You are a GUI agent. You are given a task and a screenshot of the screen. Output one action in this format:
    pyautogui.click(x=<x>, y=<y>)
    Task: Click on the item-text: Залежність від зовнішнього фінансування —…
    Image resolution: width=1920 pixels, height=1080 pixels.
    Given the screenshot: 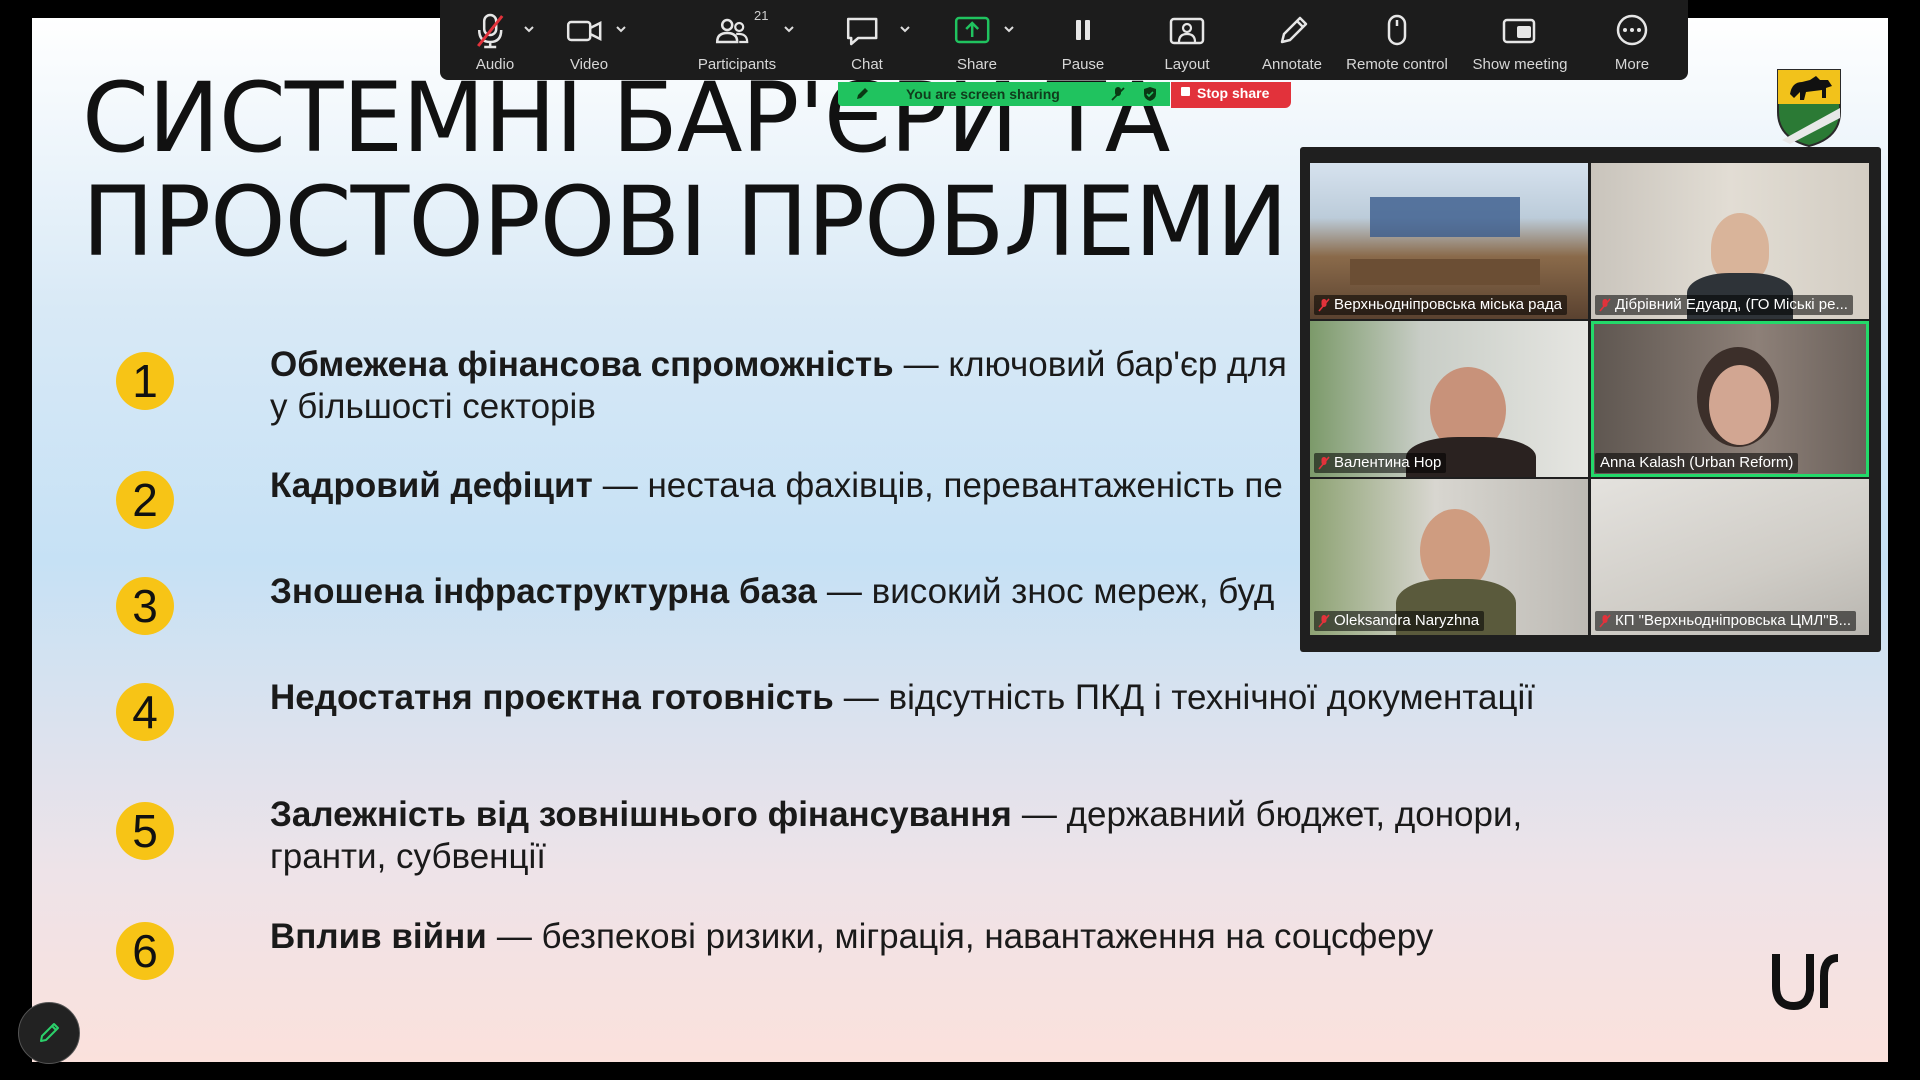 What is the action you would take?
    pyautogui.click(x=970, y=836)
    